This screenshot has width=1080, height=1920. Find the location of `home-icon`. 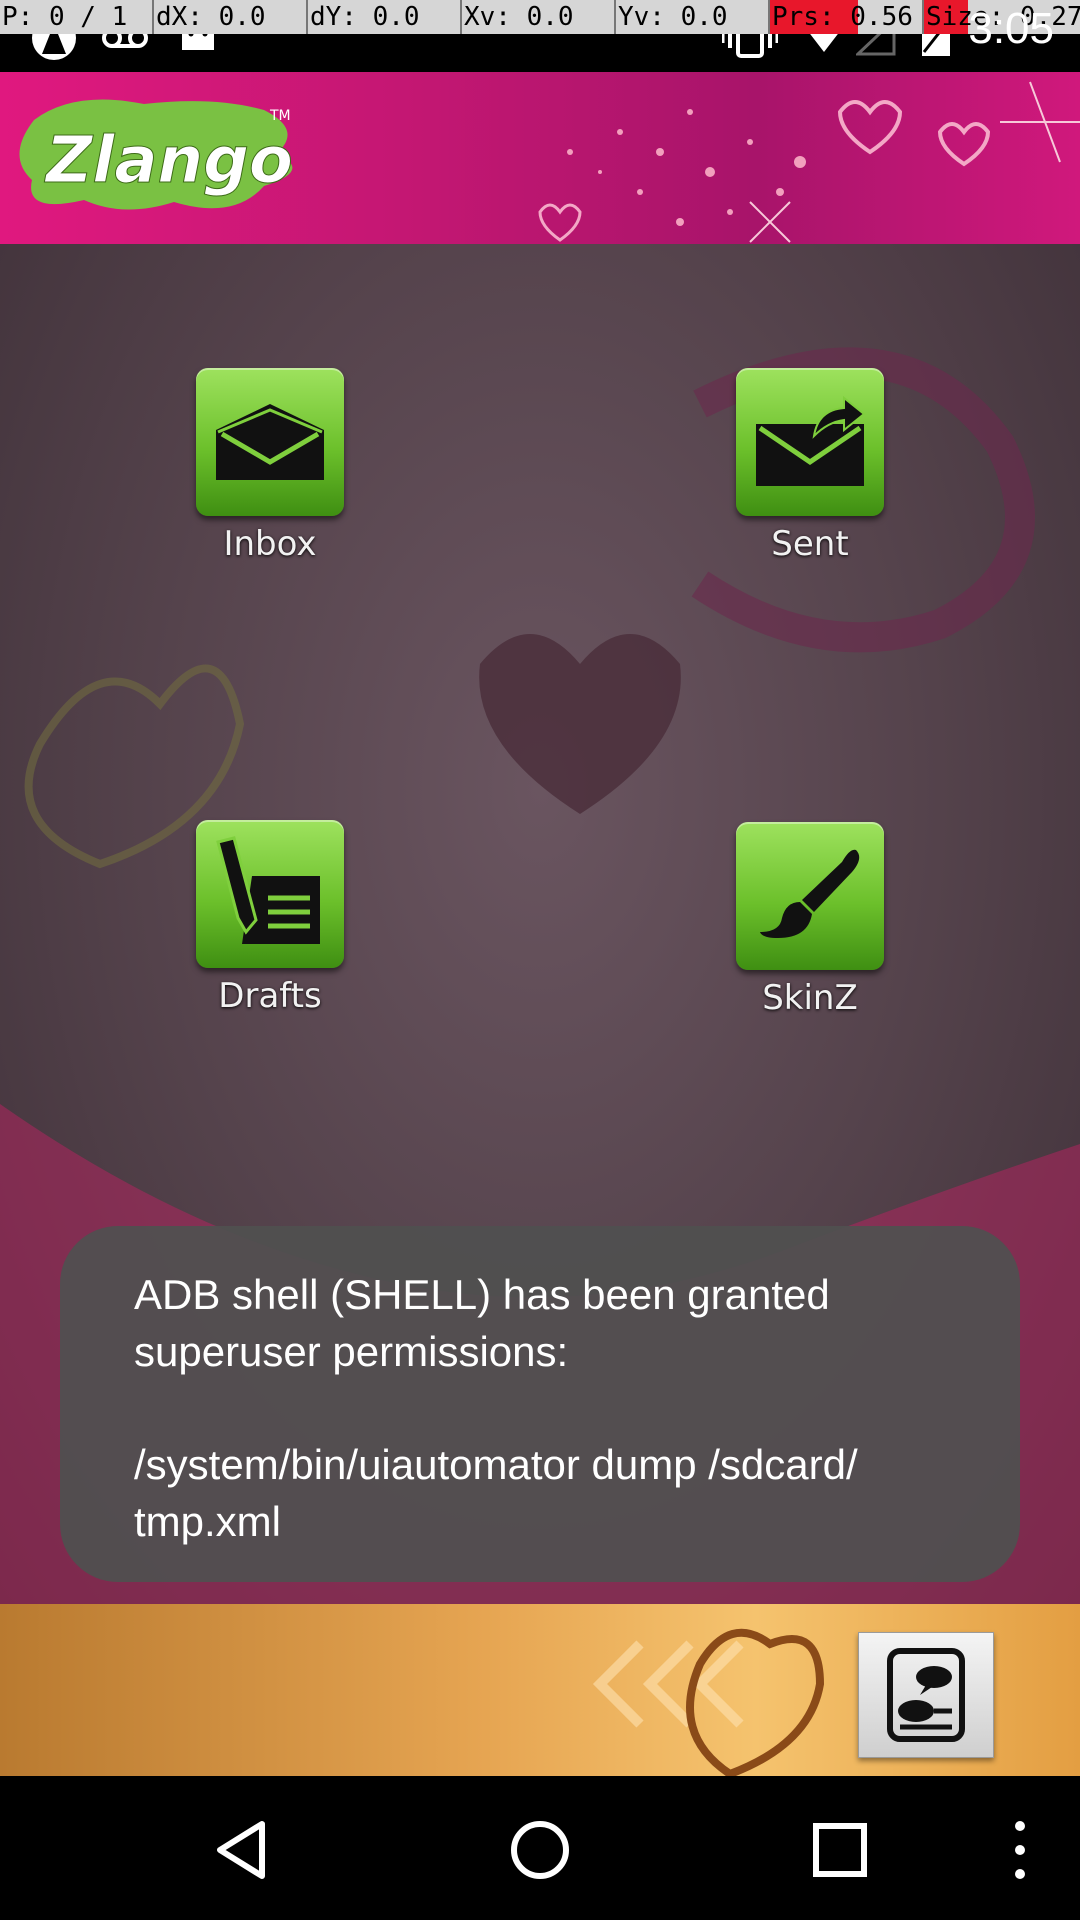

home-icon is located at coordinates (540, 1850).